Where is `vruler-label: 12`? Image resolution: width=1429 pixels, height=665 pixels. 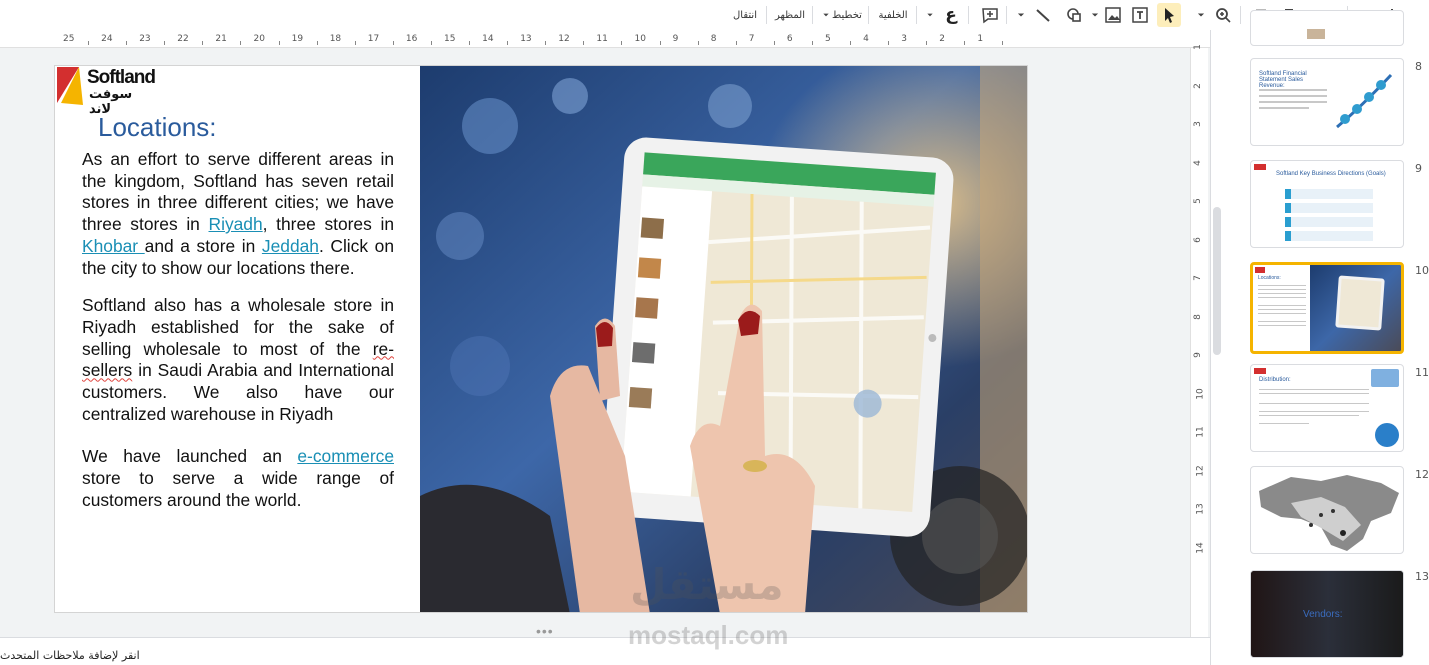 vruler-label: 12 is located at coordinates (1200, 470).